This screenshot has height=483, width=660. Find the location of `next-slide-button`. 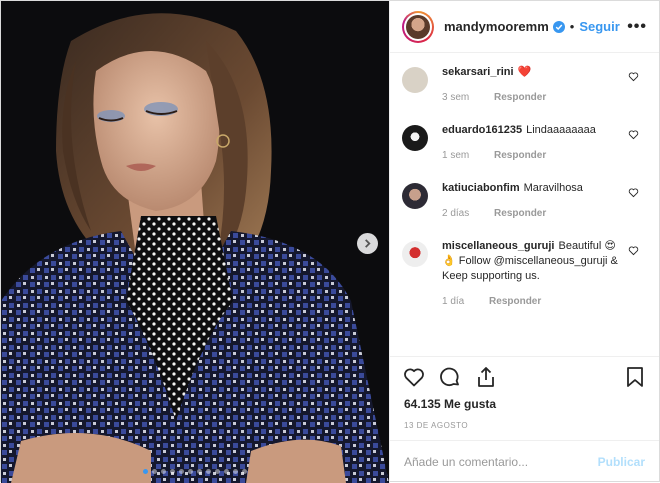

next-slide-button is located at coordinates (367, 243).